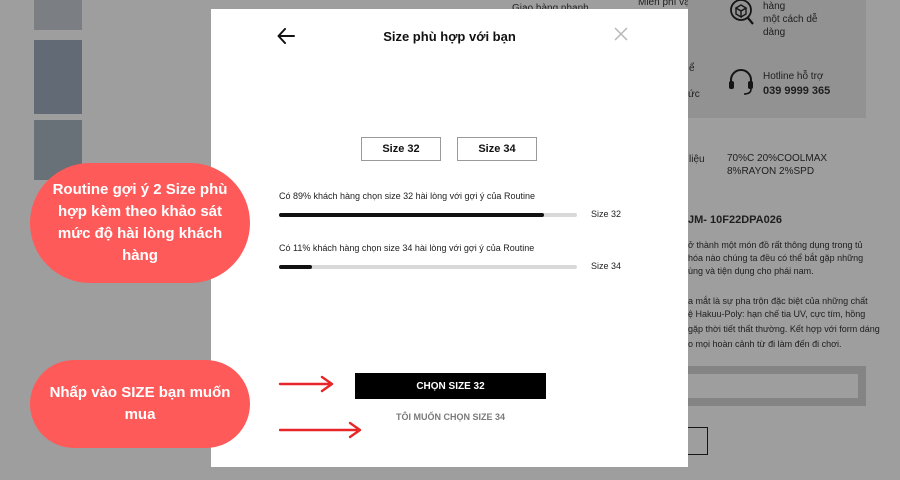 This screenshot has width=900, height=480. What do you see at coordinates (401, 149) in the screenshot?
I see `size-option-32-button: Size 32` at bounding box center [401, 149].